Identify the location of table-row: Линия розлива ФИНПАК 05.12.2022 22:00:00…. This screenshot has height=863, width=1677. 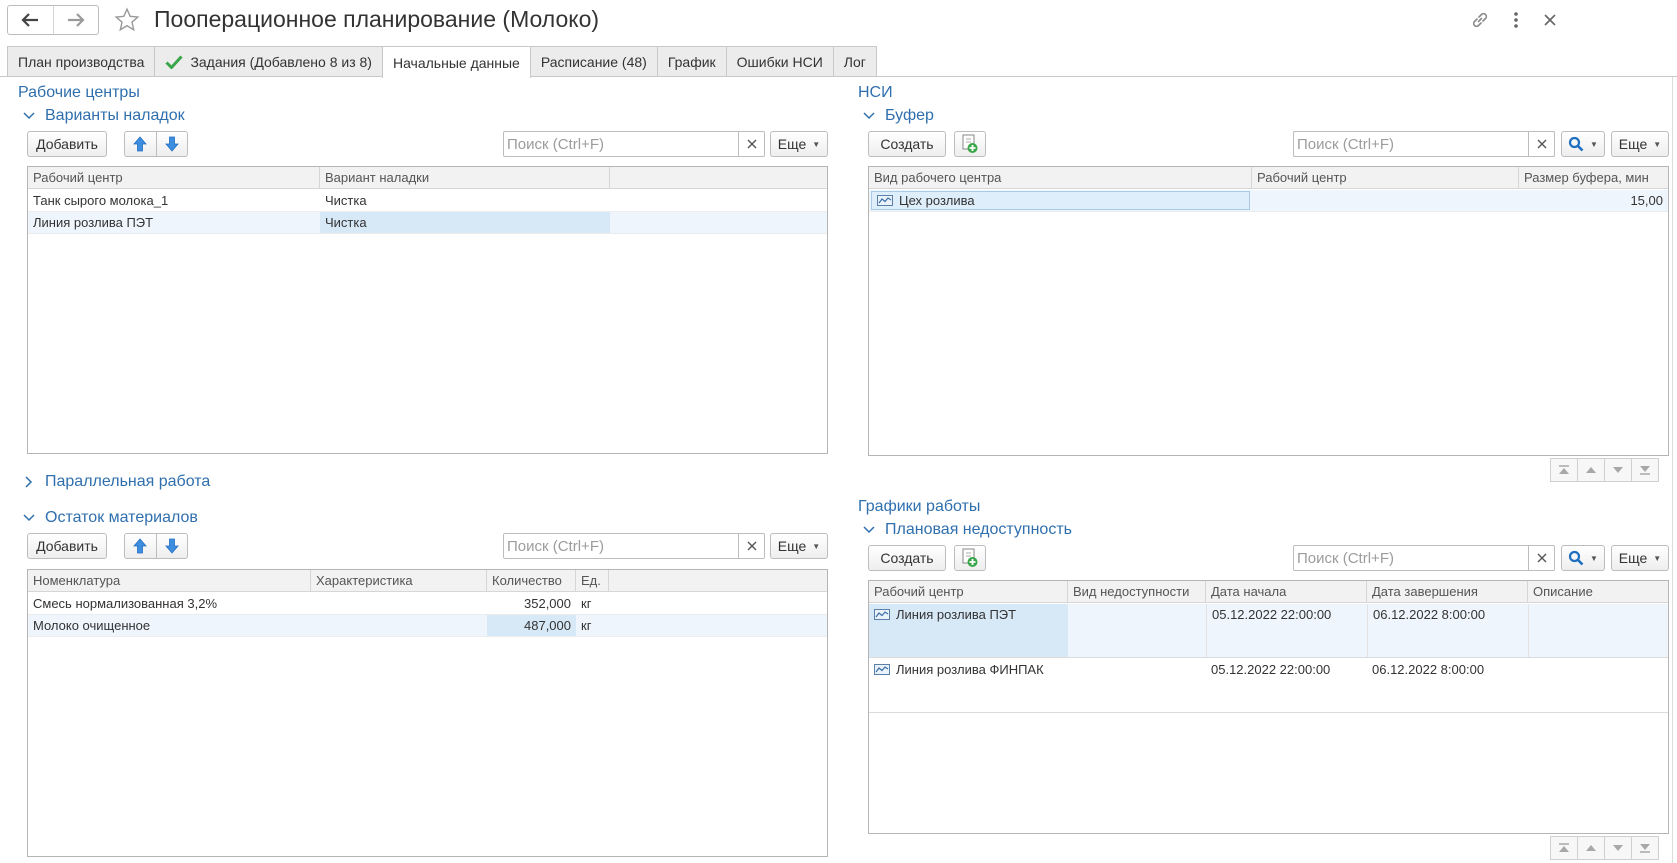
(1268, 686).